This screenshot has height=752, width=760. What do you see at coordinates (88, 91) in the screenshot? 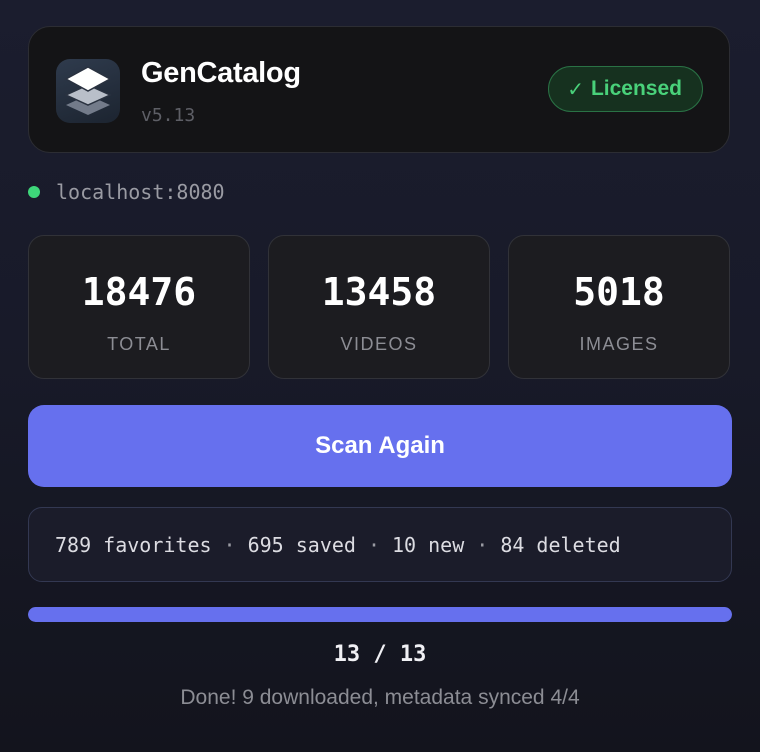
I see `stacked-layers-icon` at bounding box center [88, 91].